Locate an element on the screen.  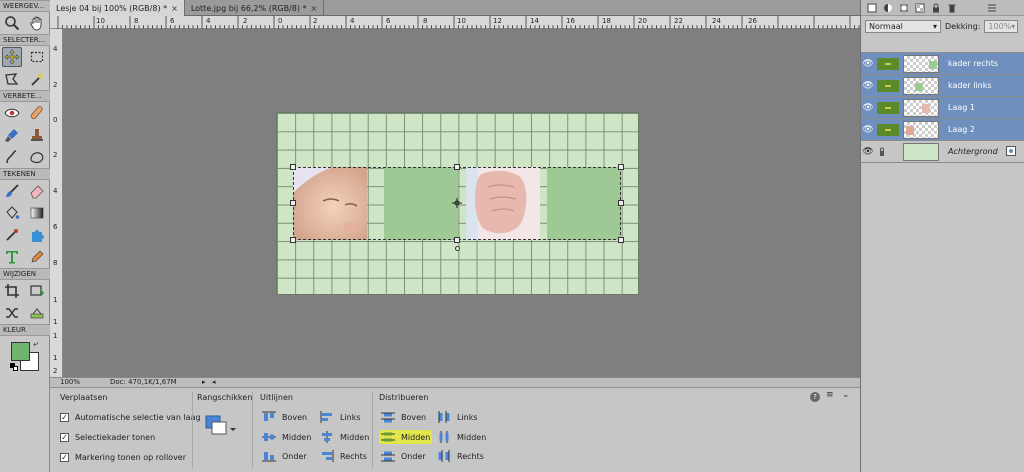
layer-kader-rechts: 👁 kader rechts is located at coordinates (942, 64).